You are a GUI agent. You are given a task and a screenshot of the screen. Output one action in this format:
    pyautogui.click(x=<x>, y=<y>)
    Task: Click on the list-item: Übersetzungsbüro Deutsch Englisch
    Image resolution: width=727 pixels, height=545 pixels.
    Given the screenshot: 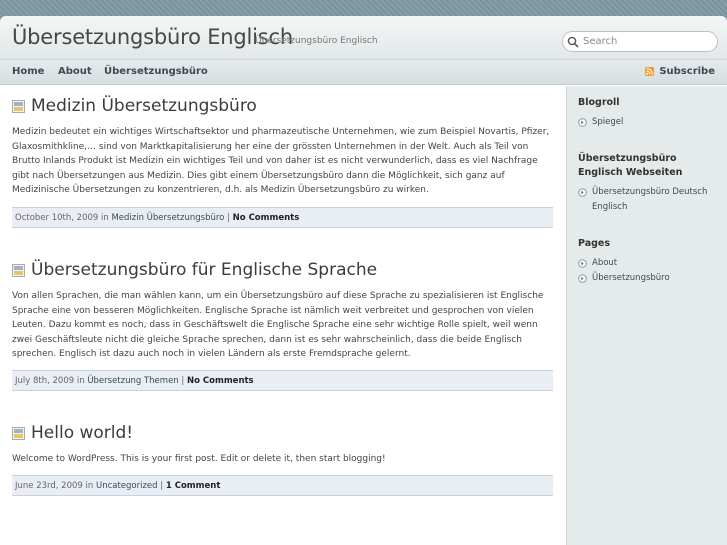 What is the action you would take?
    pyautogui.click(x=650, y=200)
    